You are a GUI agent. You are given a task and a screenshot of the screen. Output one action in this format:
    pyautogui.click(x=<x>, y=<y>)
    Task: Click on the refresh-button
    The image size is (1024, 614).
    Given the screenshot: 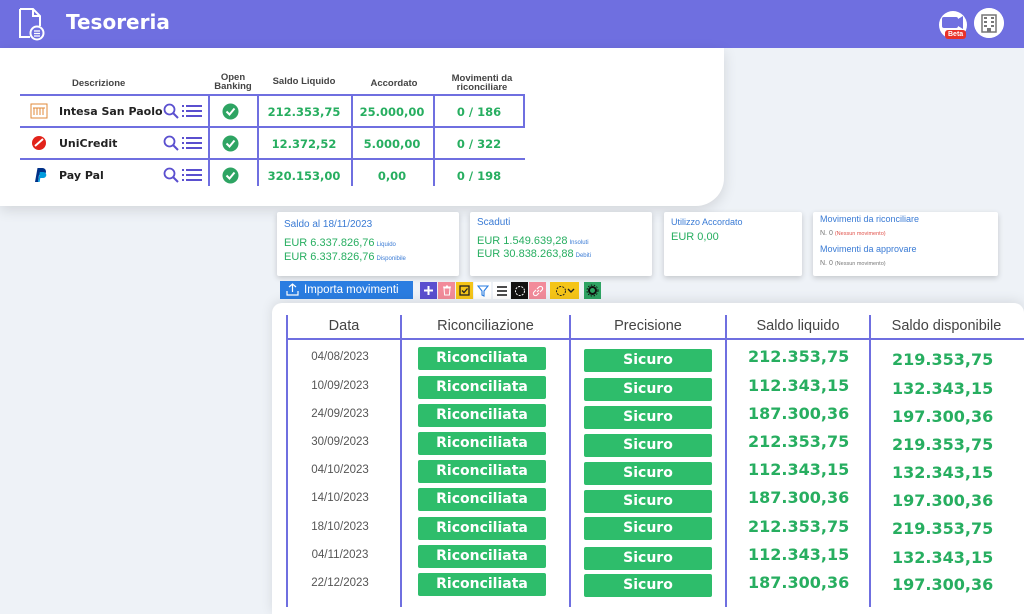 What is the action you would take?
    pyautogui.click(x=519, y=290)
    